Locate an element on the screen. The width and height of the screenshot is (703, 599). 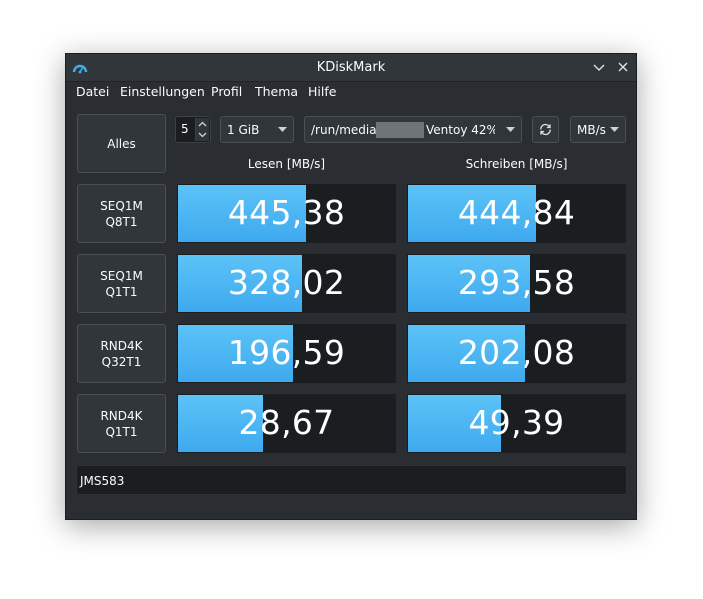
read-result-value: 196,59 is located at coordinates (286, 352).